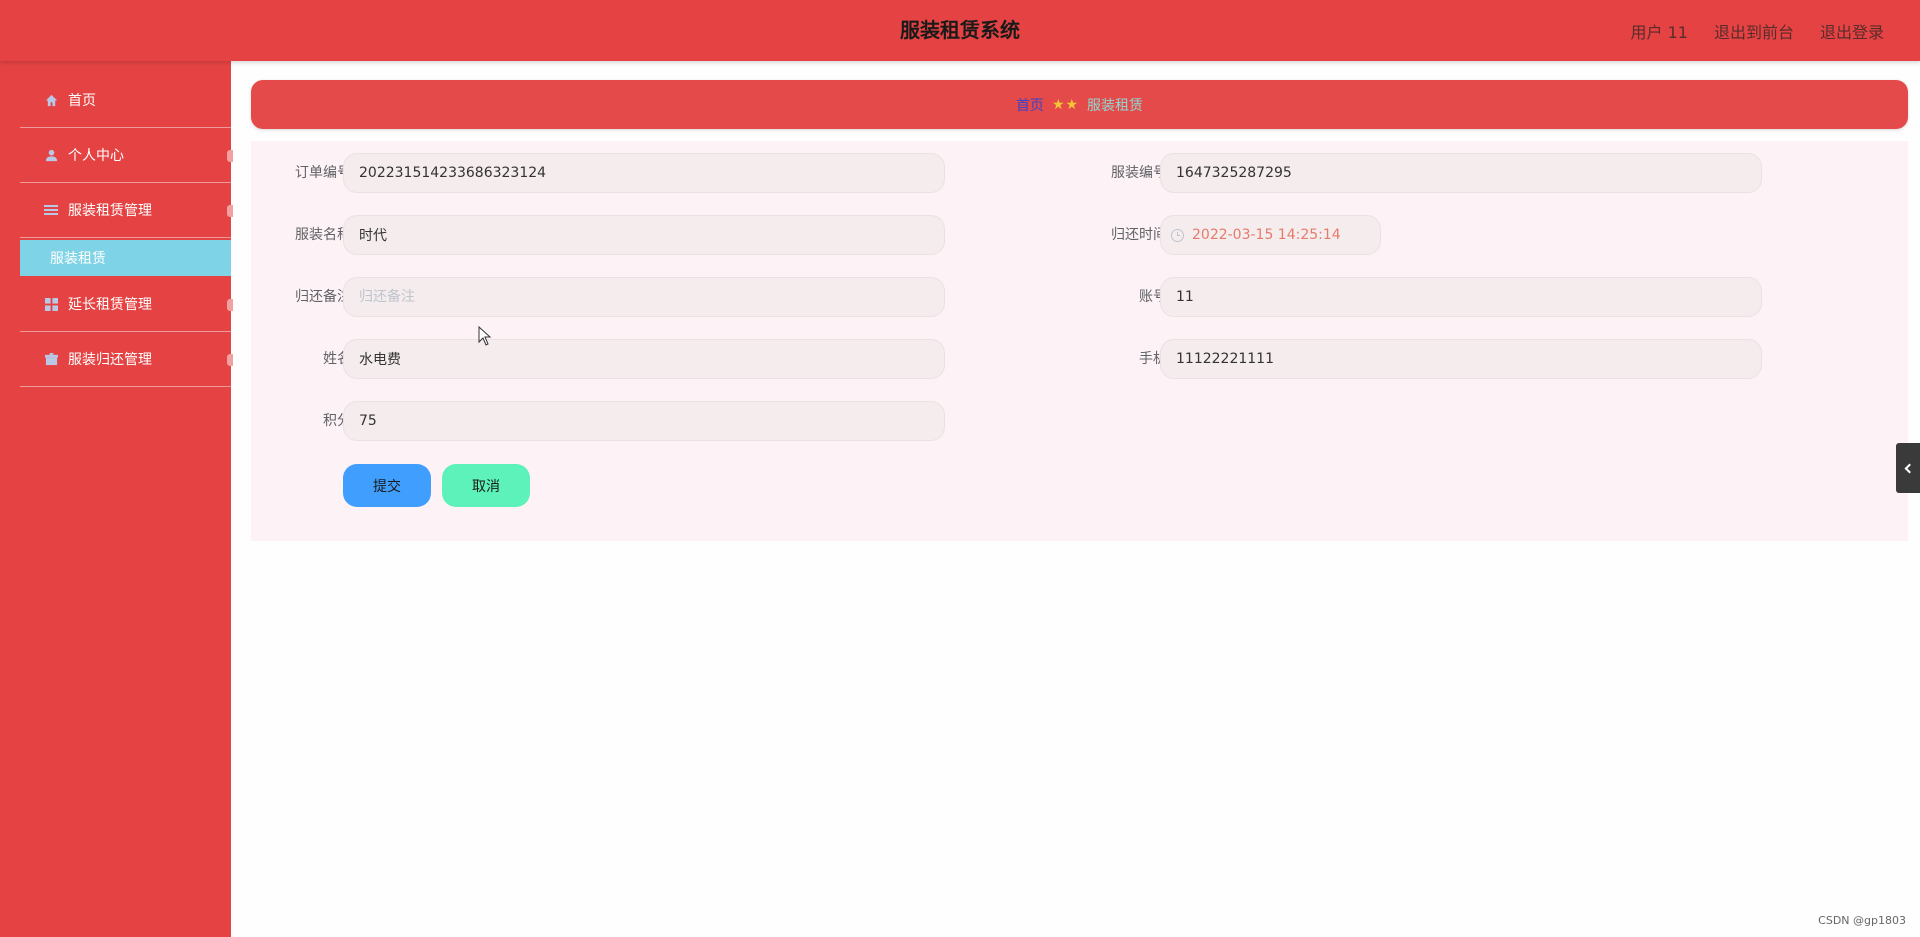  I want to click on sidebar-item-label: 首页, so click(82, 101).